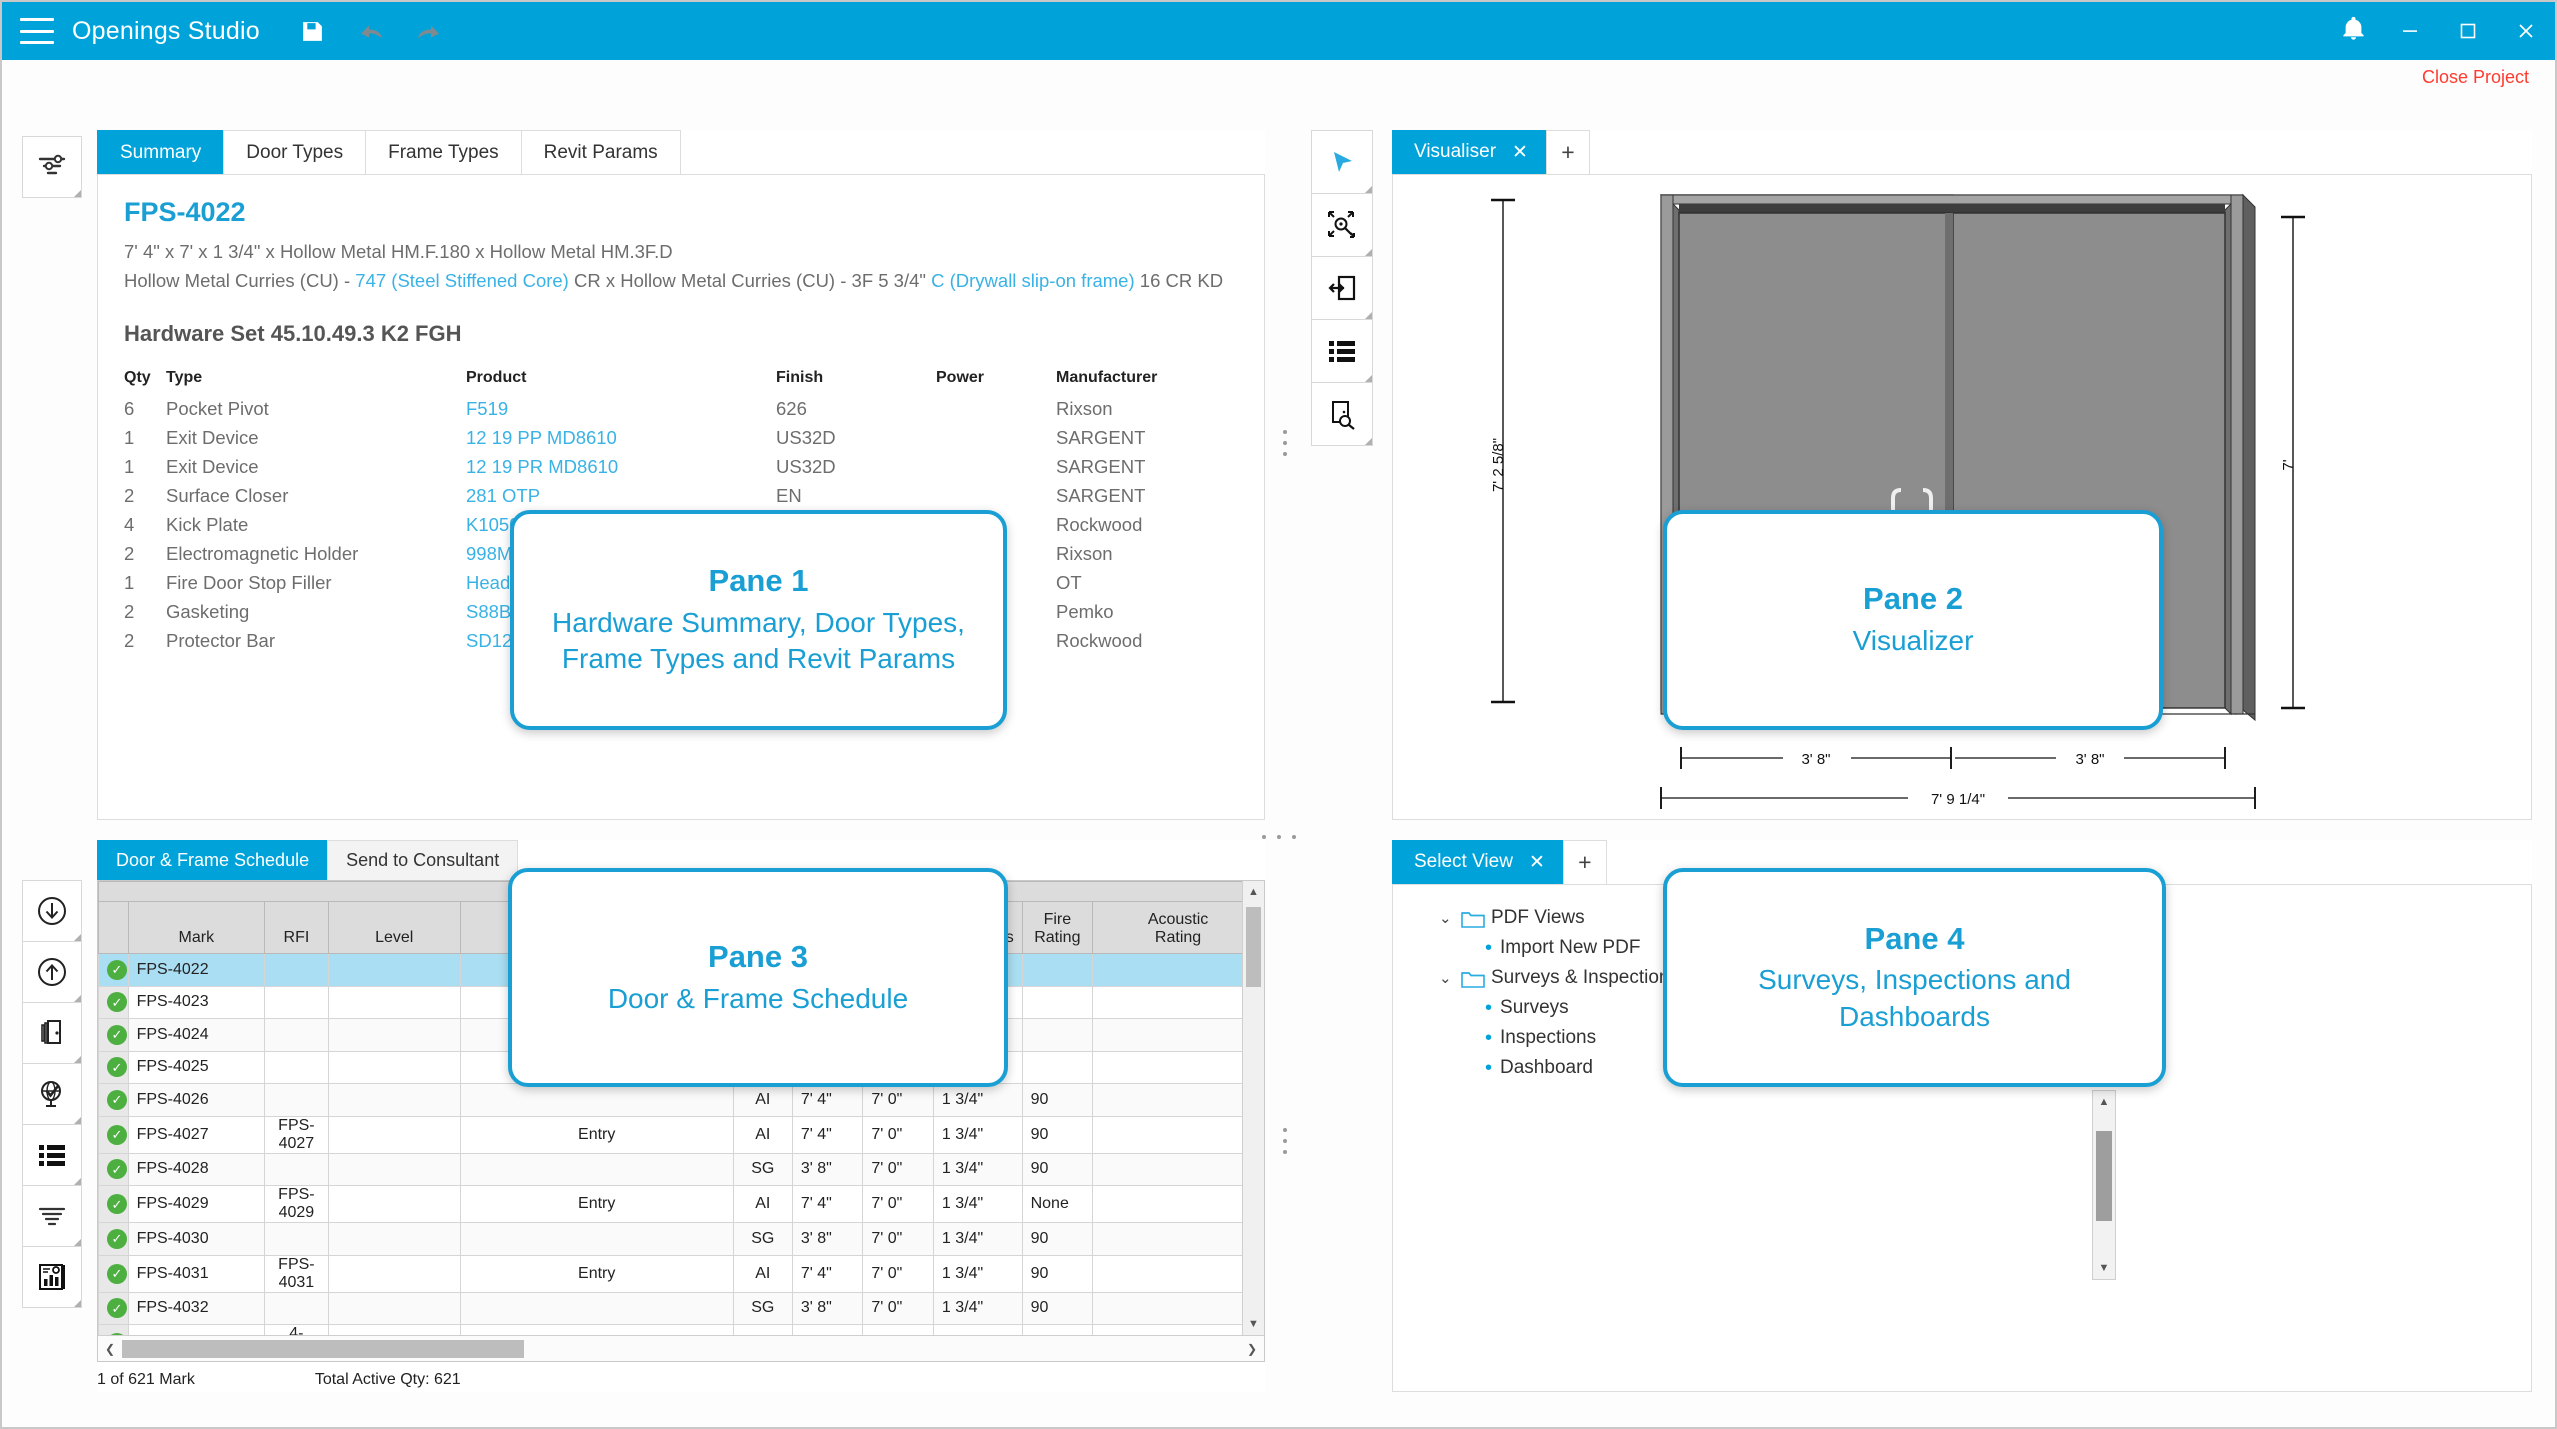 This screenshot has width=2557, height=1429. What do you see at coordinates (2353, 31) in the screenshot?
I see `bell-icon` at bounding box center [2353, 31].